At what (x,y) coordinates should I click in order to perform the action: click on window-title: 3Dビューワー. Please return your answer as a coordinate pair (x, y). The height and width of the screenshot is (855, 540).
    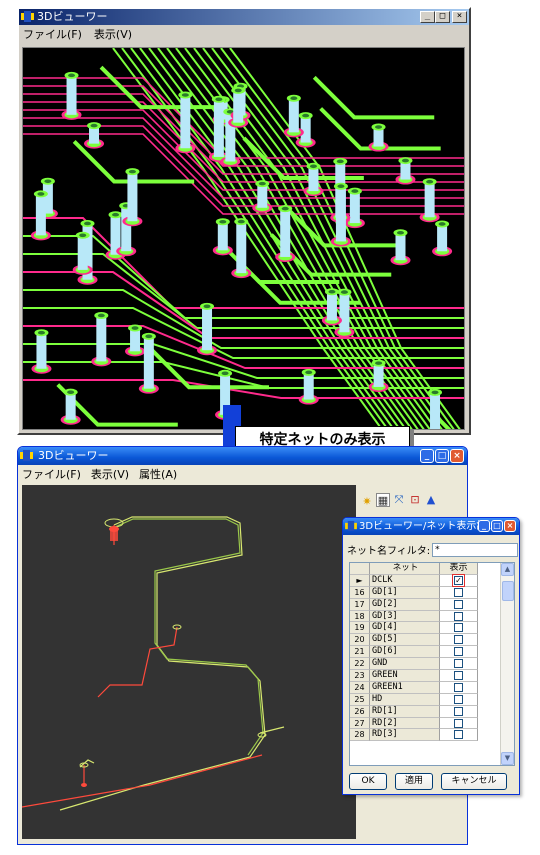
    Looking at the image, I should click on (72, 16).